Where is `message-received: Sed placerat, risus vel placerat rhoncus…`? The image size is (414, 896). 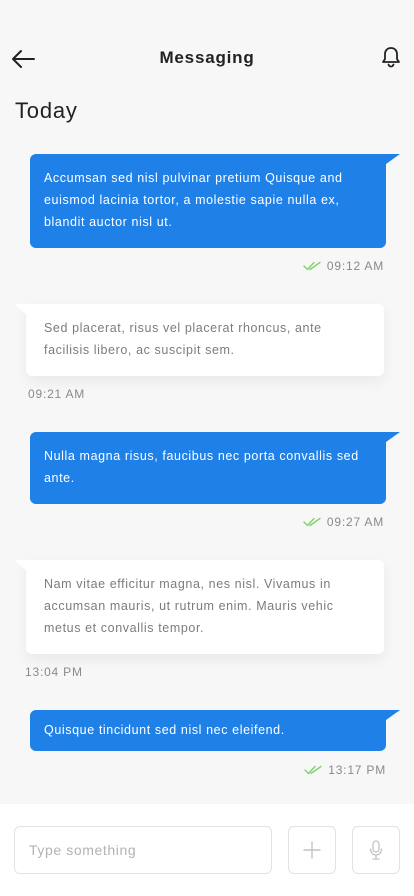
message-received: Sed placerat, risus vel placerat rhoncus… is located at coordinates (199, 340).